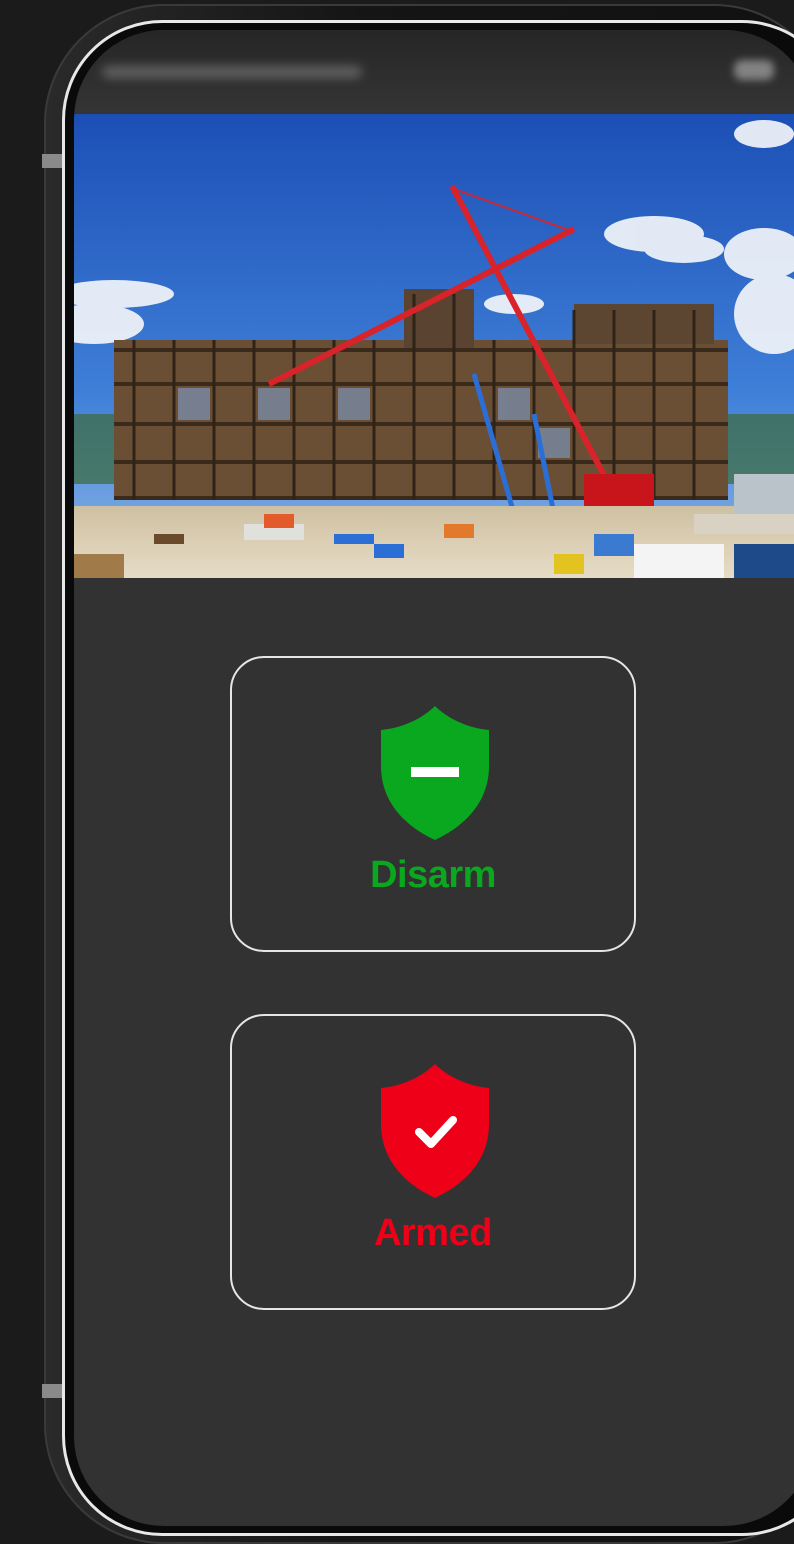 This screenshot has width=794, height=1544. What do you see at coordinates (52, 161) in the screenshot?
I see `side-button-top` at bounding box center [52, 161].